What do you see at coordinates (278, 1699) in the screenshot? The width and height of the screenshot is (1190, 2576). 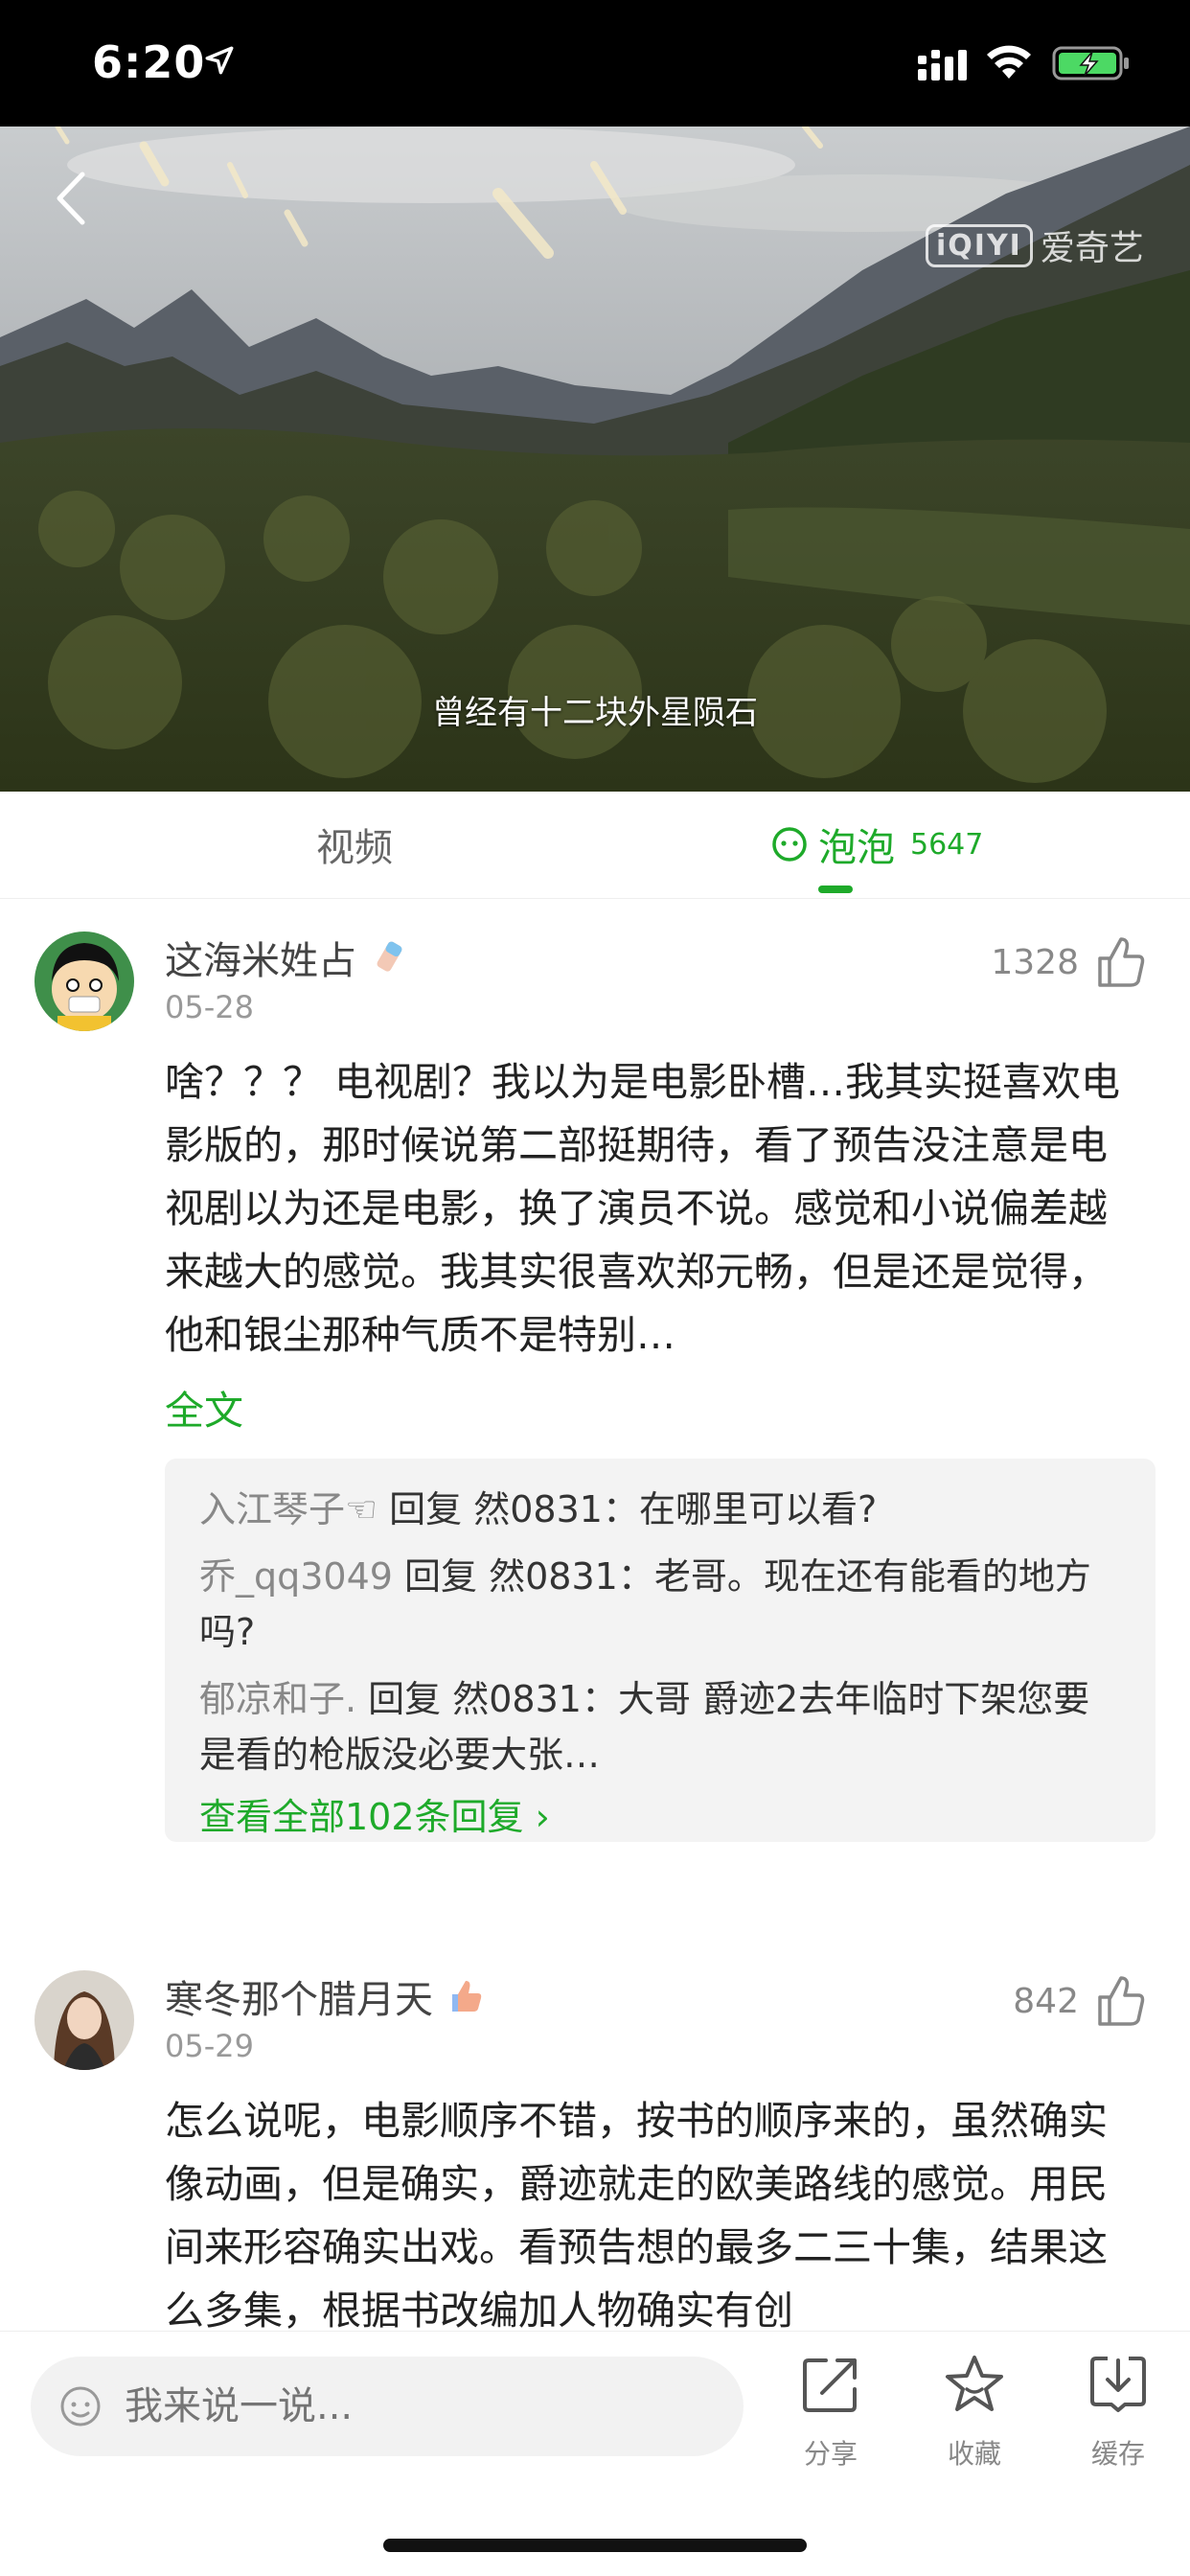 I see `reply-username: 郁凉和子.` at bounding box center [278, 1699].